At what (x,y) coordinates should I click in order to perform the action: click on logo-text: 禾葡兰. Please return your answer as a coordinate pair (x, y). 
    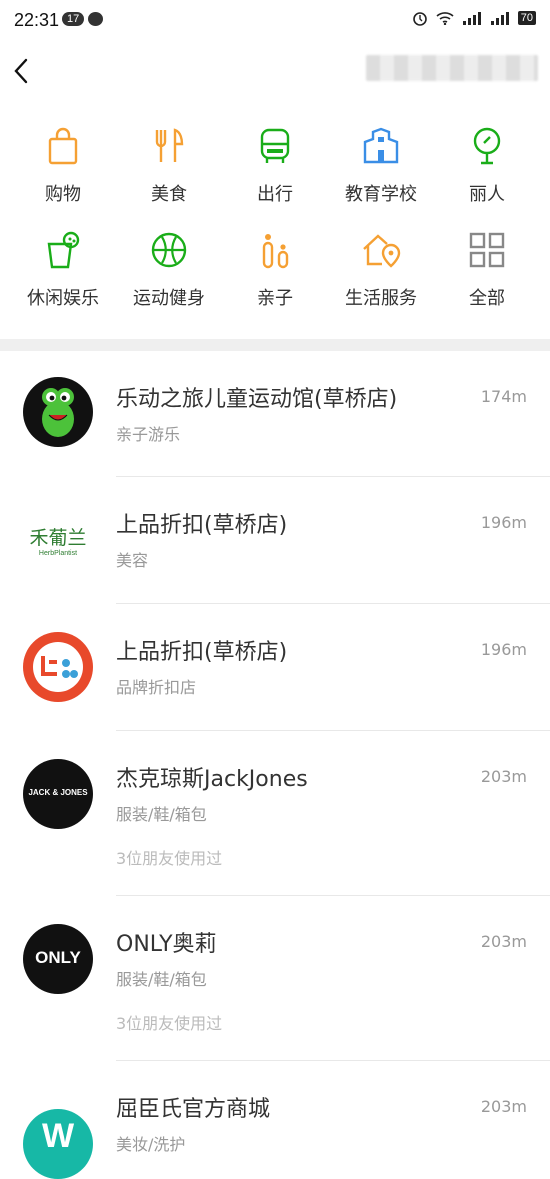
    Looking at the image, I should click on (58, 538).